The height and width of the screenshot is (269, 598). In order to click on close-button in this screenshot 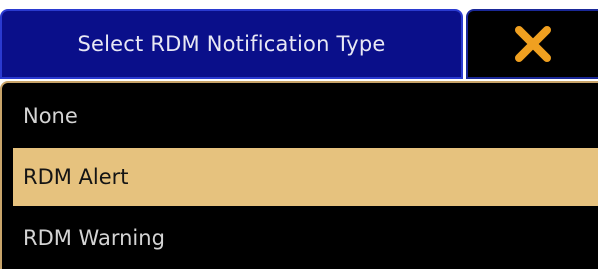, I will do `click(532, 44)`.